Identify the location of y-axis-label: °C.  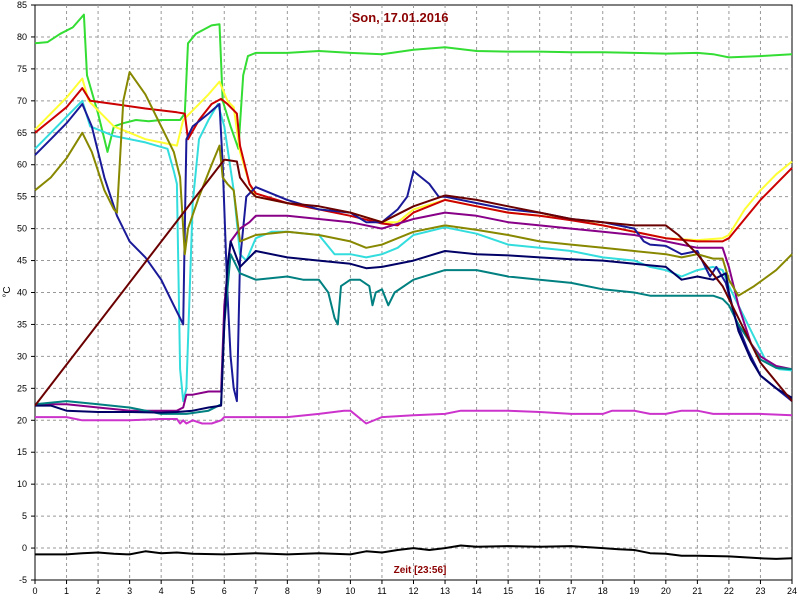
(7, 291).